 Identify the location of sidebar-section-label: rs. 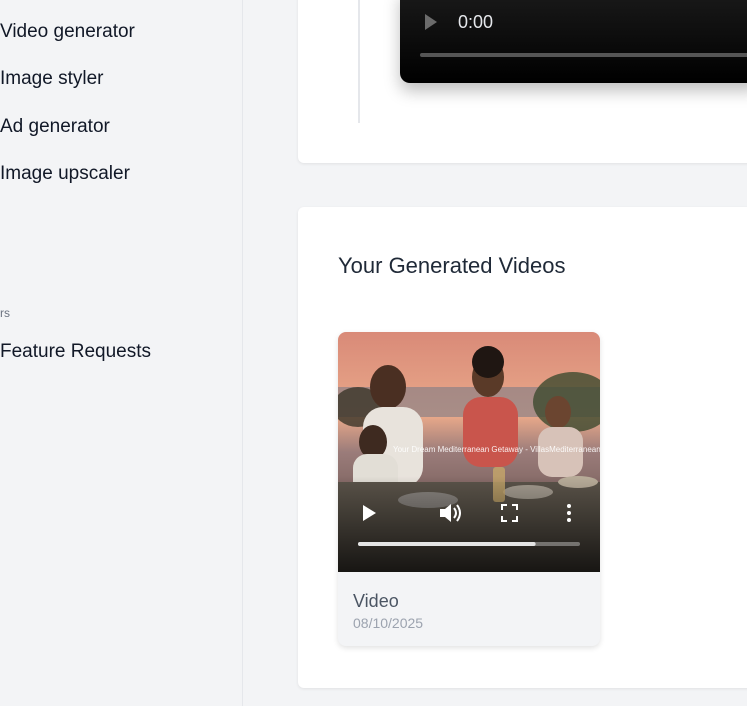
(5, 313).